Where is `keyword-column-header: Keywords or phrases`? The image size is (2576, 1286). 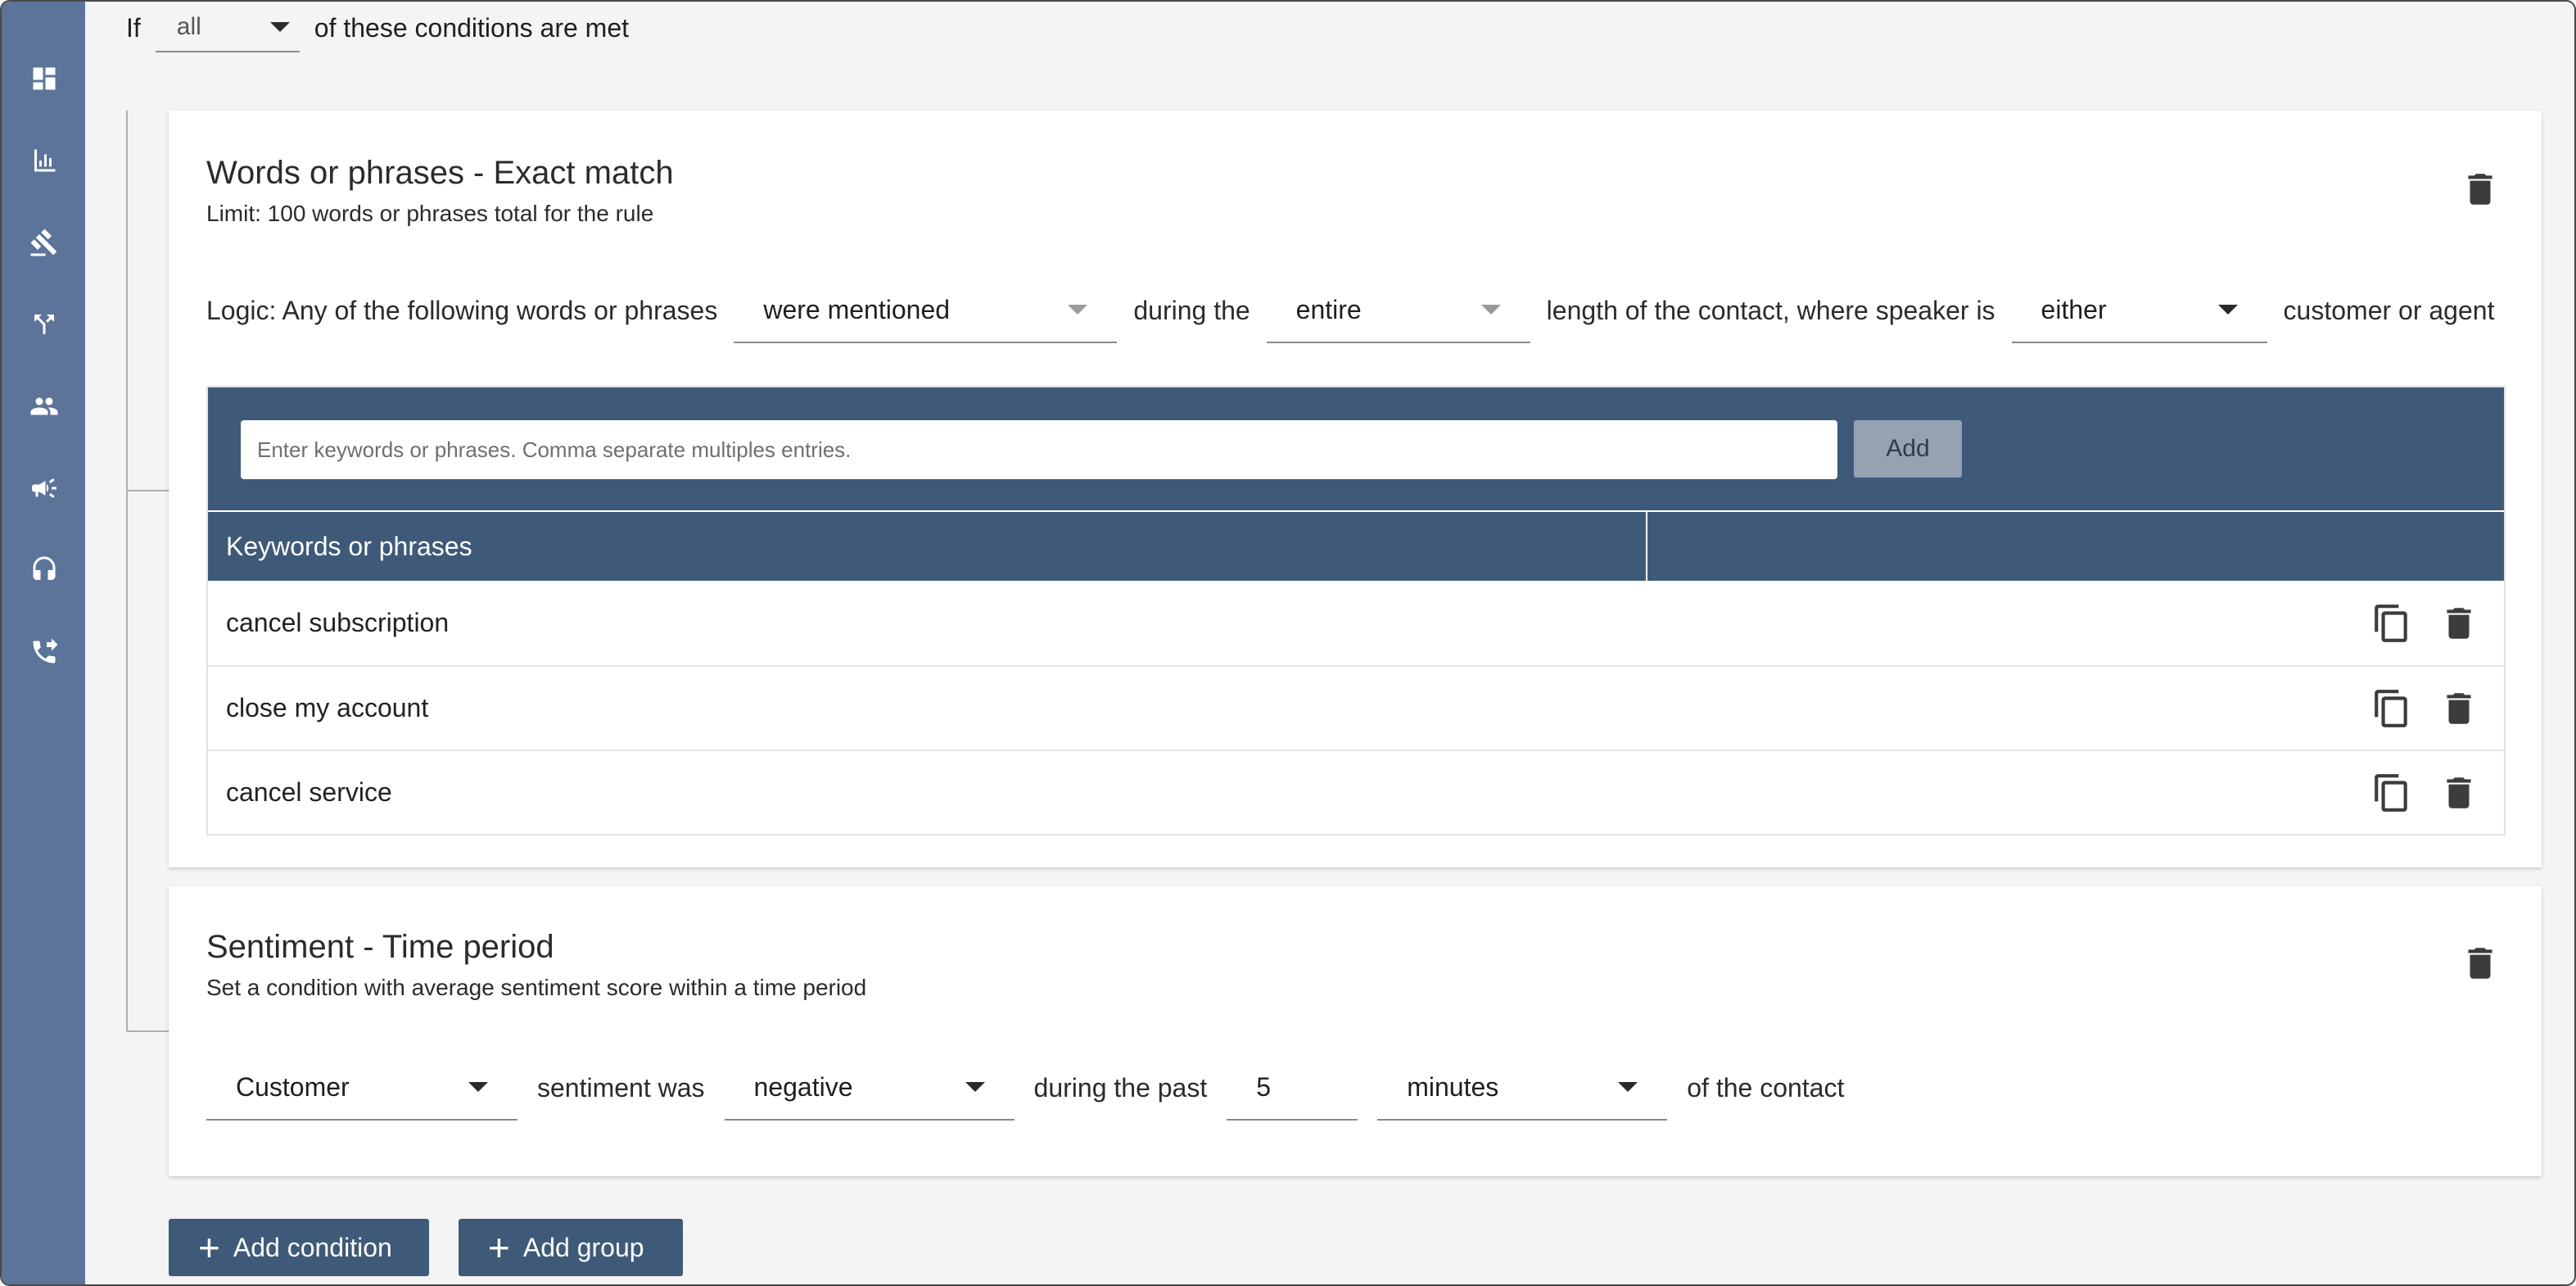
keyword-column-header: Keywords or phrases is located at coordinates (1356, 545).